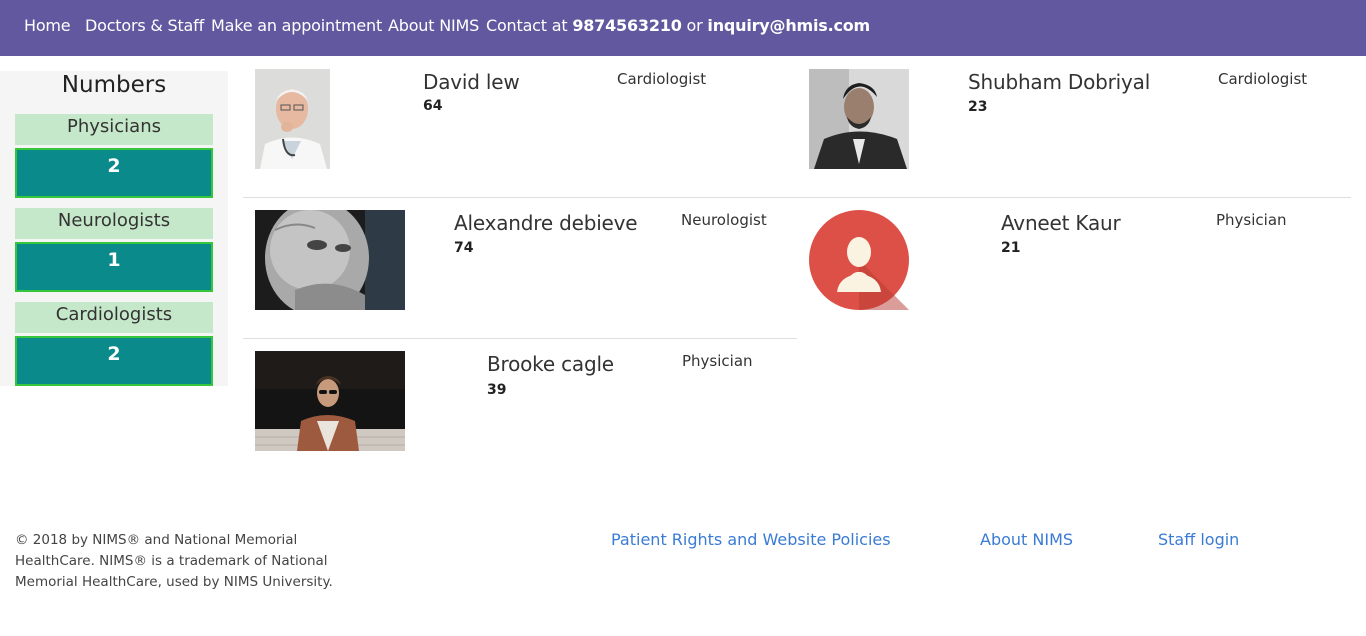 Image resolution: width=1366 pixels, height=636 pixels. What do you see at coordinates (114, 129) in the screenshot?
I see `stat-label-physicians: Physicians` at bounding box center [114, 129].